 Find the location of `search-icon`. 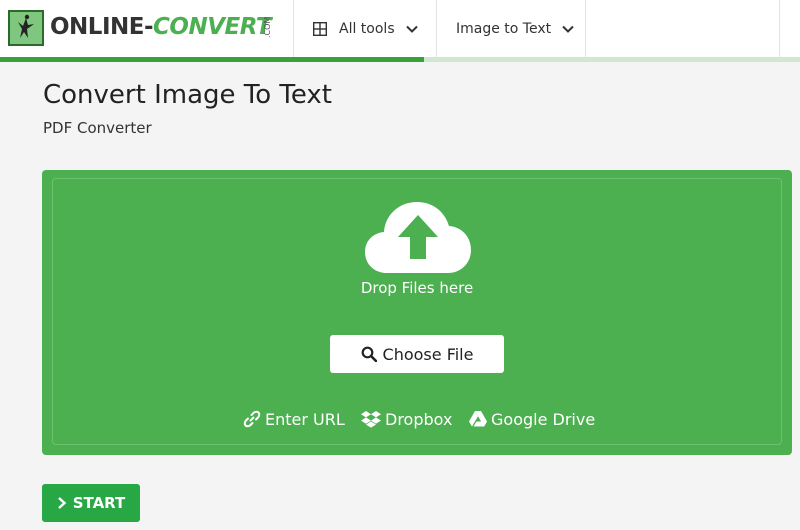

search-icon is located at coordinates (369, 354).